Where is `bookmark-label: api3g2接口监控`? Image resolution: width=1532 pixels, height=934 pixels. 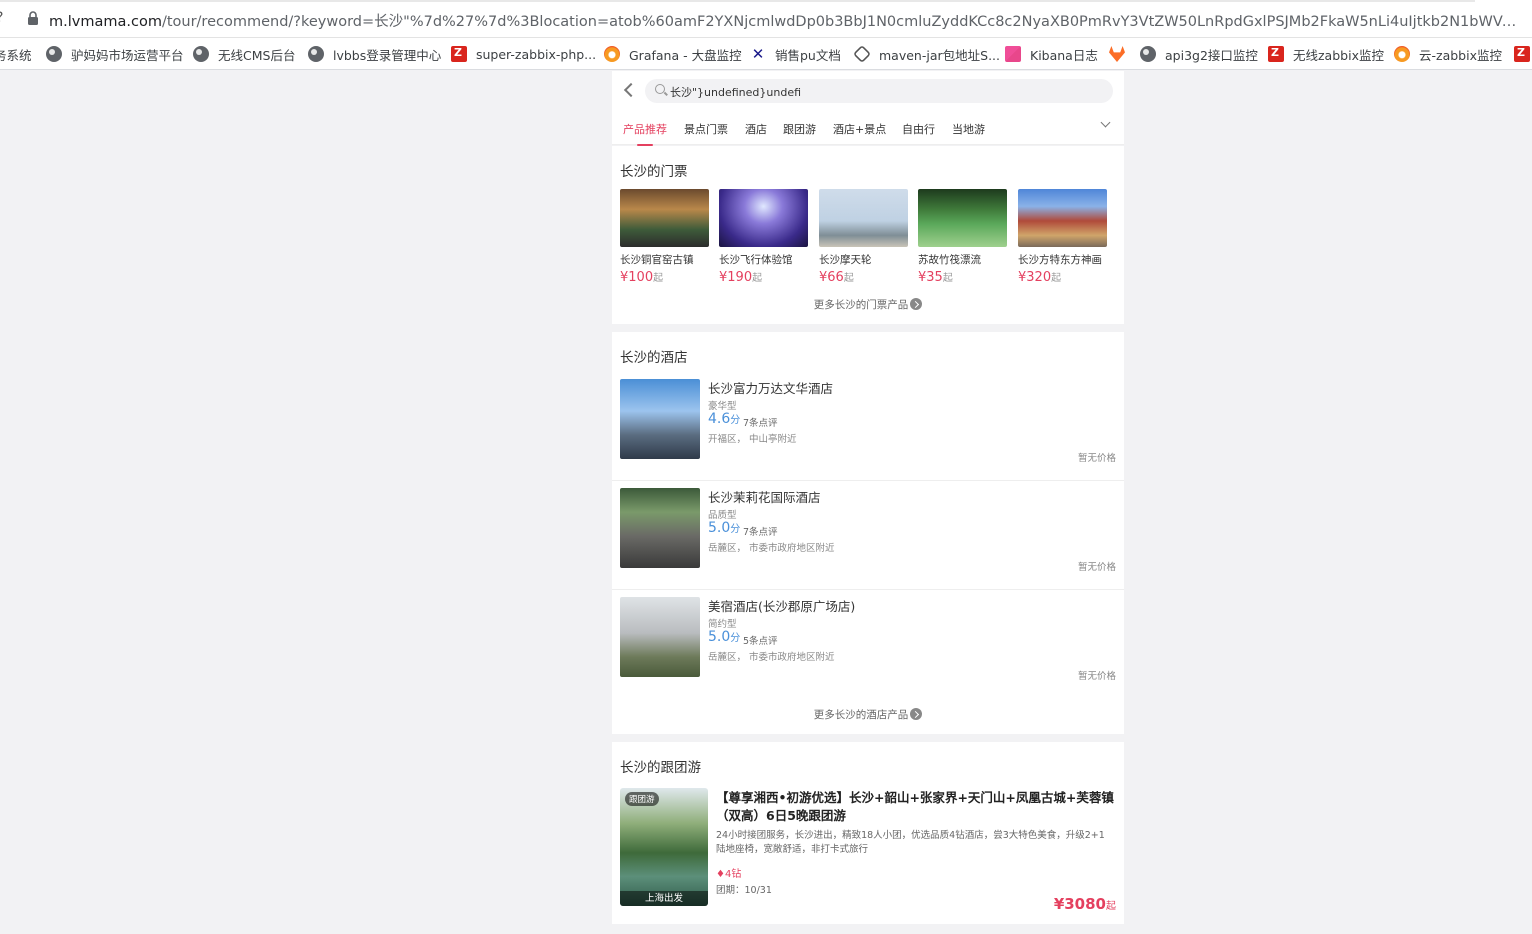
bookmark-label: api3g2接口监控 is located at coordinates (1211, 55).